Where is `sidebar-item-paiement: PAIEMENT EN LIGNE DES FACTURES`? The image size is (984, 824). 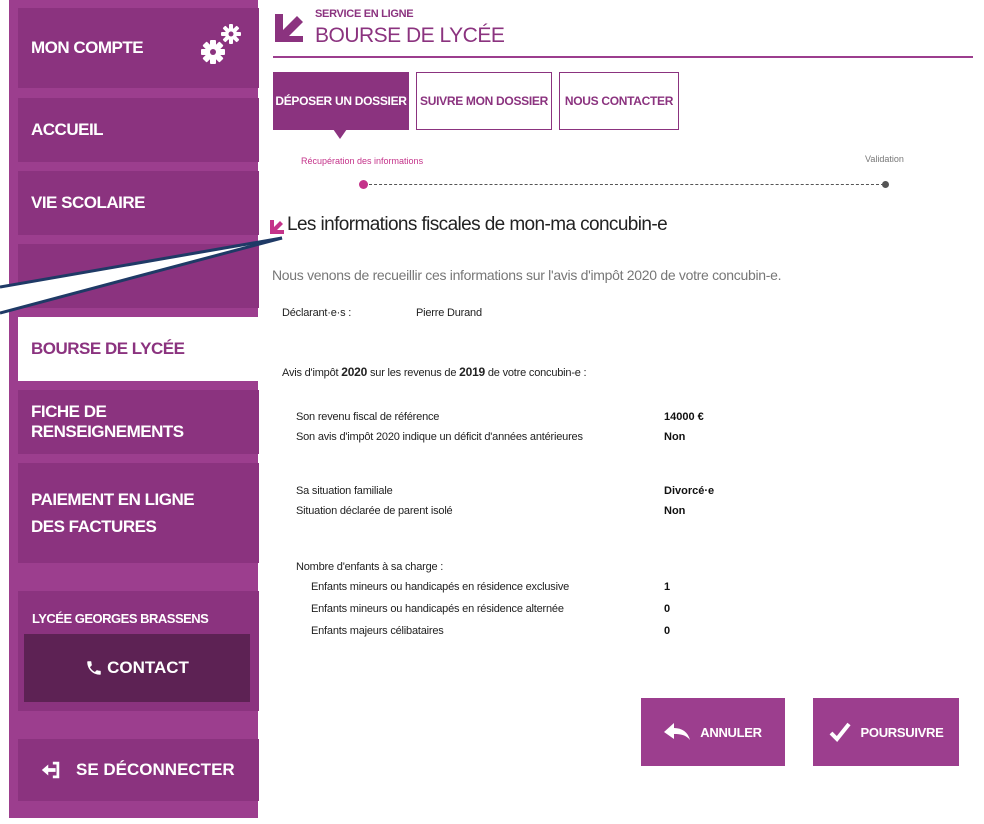
sidebar-item-paiement: PAIEMENT EN LIGNE DES FACTURES is located at coordinates (138, 513).